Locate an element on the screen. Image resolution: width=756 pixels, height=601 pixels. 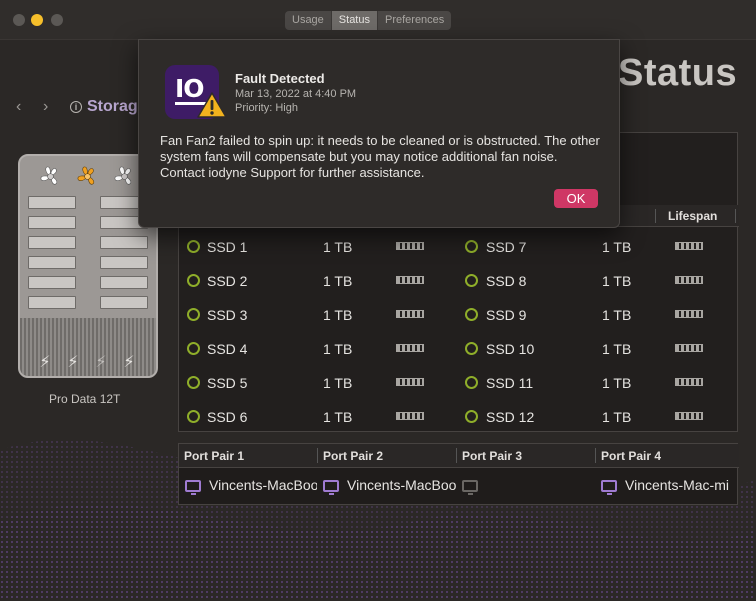
ssd-name: SSD 7 is located at coordinates (506, 247).